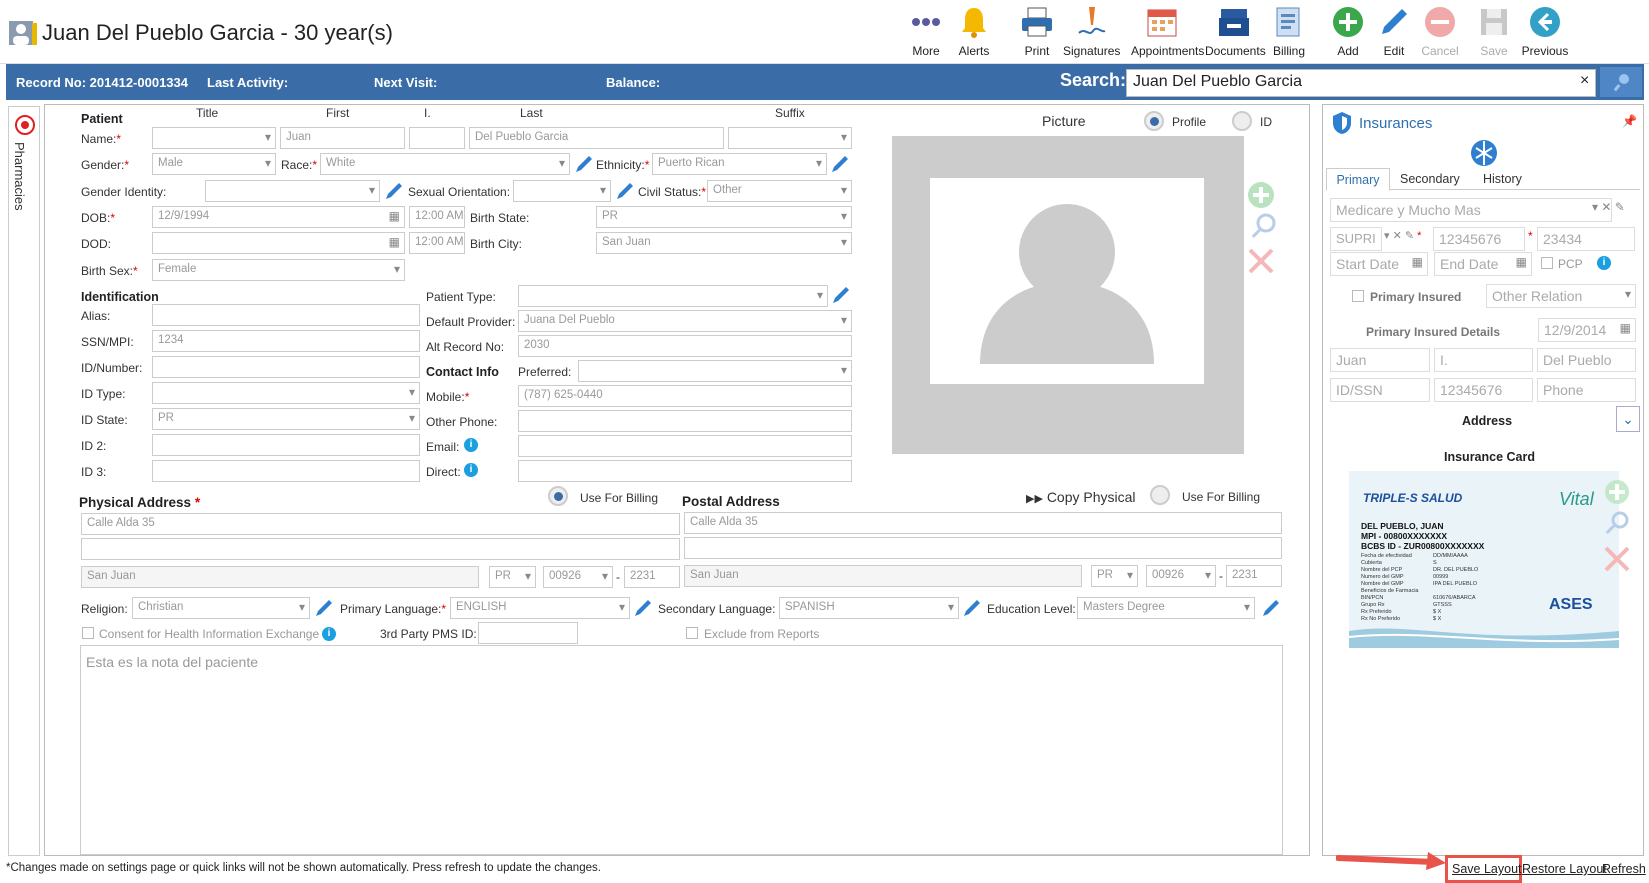  Describe the element at coordinates (528, 633) in the screenshot. I see `pms-input` at that location.